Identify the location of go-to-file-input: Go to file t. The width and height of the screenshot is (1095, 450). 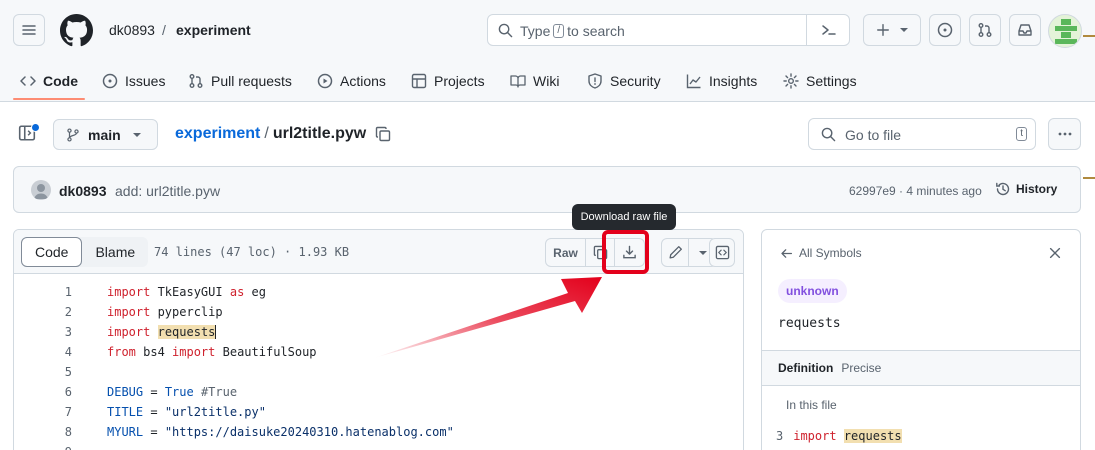
(922, 134).